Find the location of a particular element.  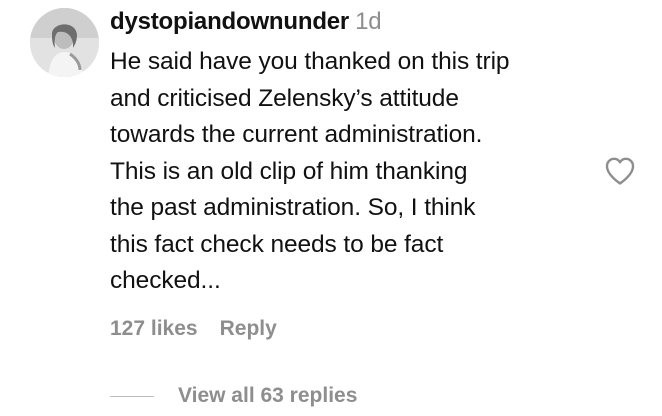

comment-timestamp: 1d is located at coordinates (368, 21).